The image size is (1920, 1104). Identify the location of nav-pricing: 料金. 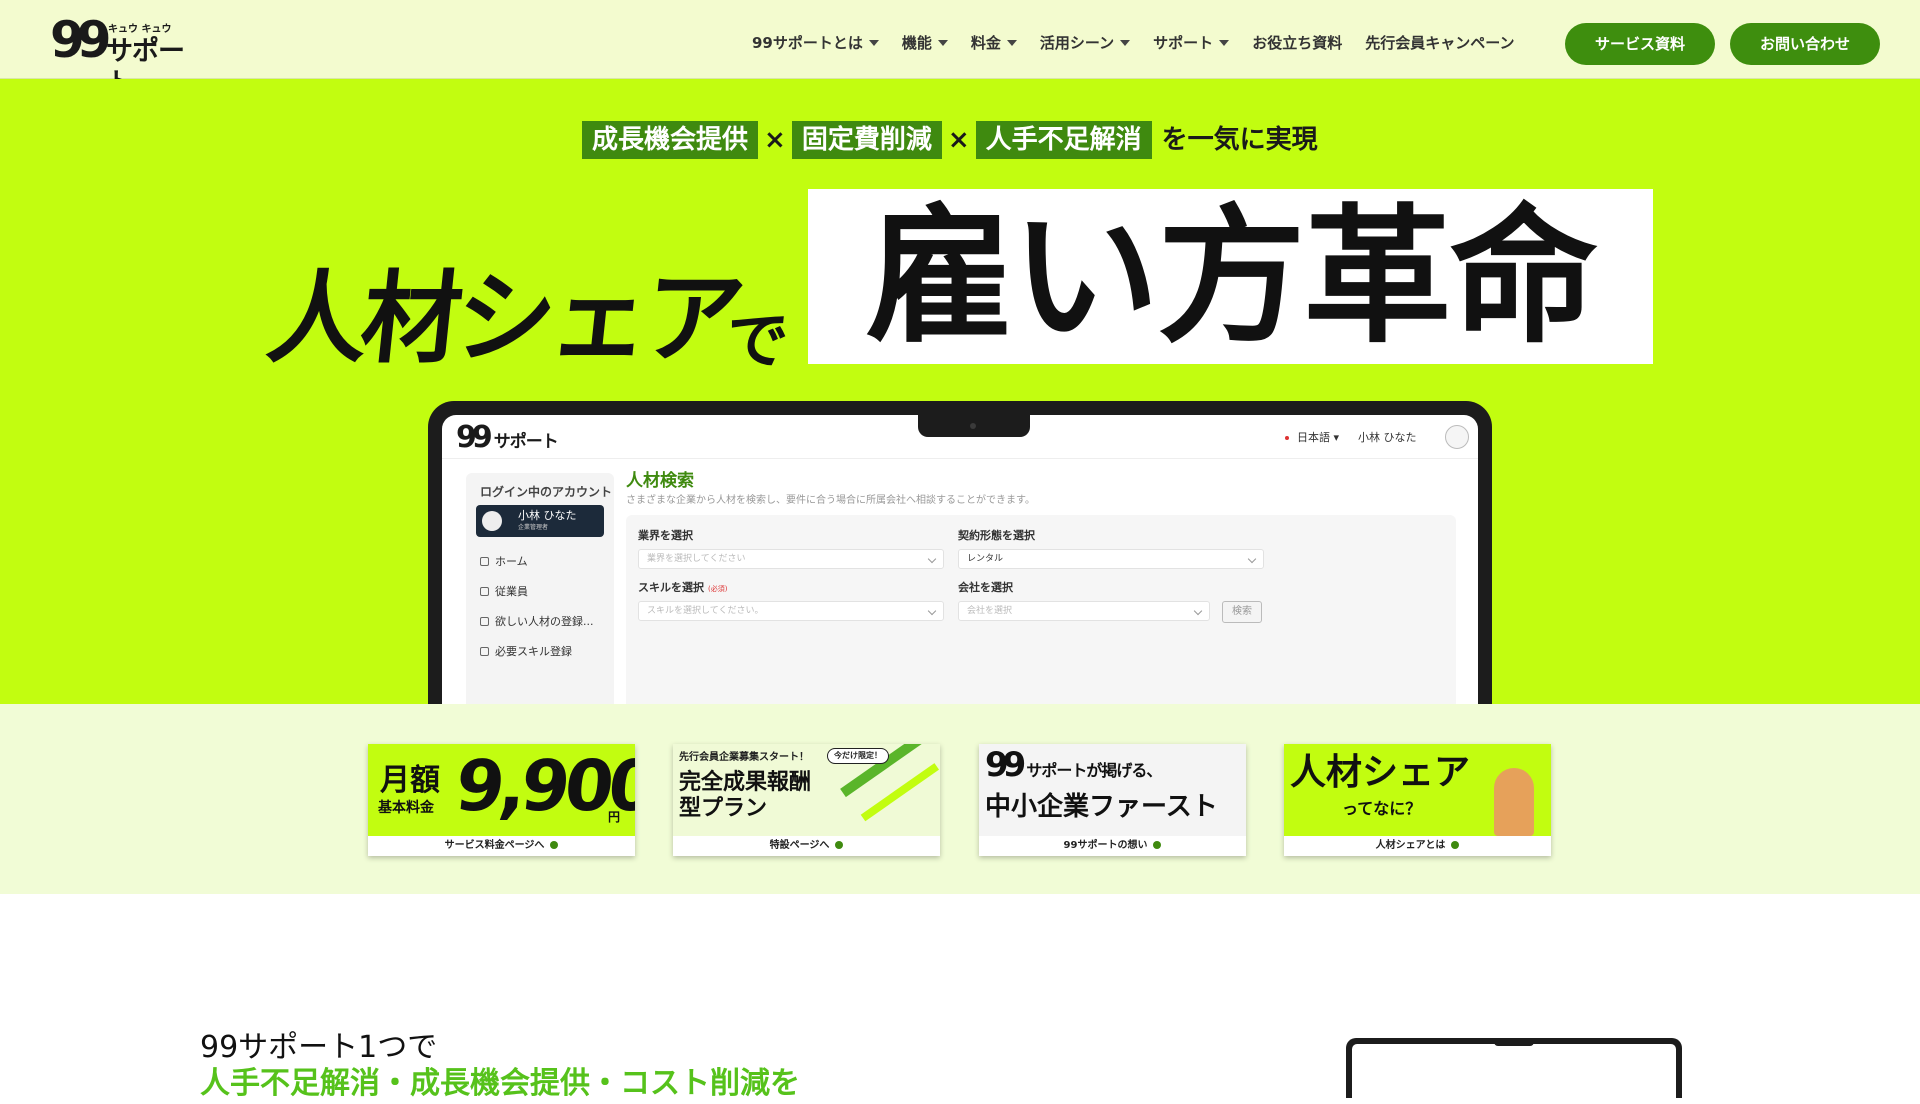
(994, 43).